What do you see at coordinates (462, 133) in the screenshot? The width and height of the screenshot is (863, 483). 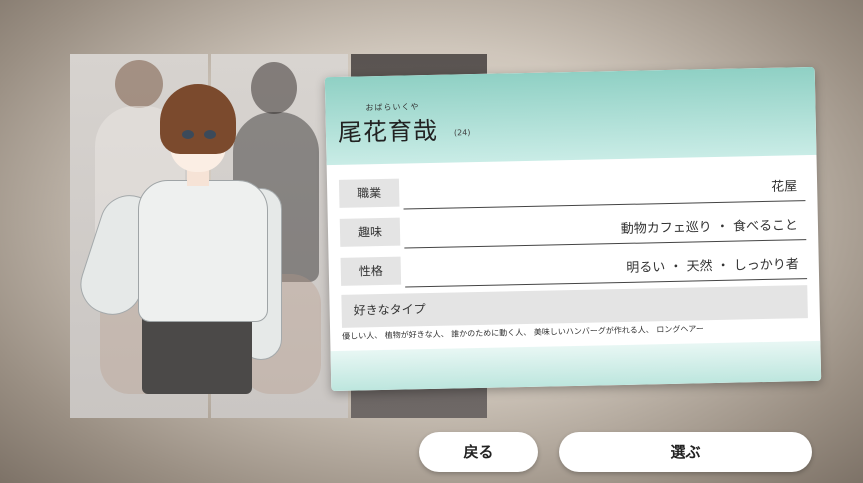 I see `character-age: (24)` at bounding box center [462, 133].